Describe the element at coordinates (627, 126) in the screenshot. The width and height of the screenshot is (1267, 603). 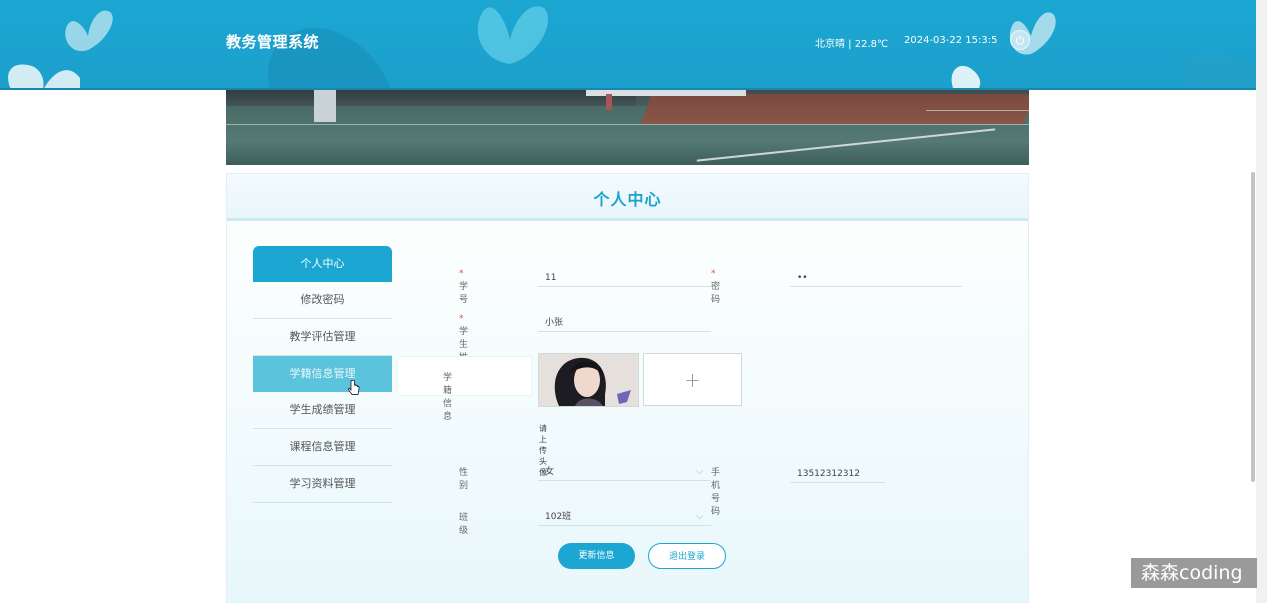
I see `banner-image` at that location.